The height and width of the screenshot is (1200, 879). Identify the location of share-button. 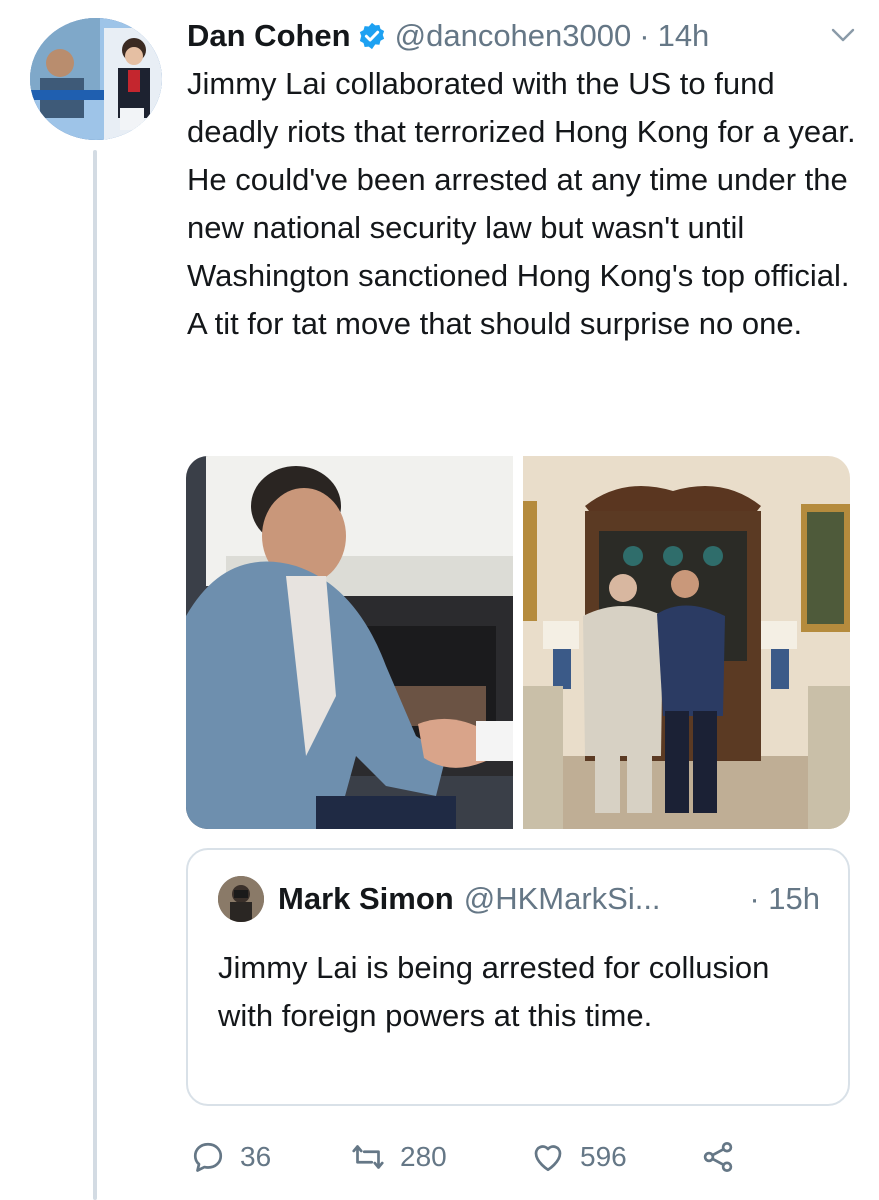
(718, 1157).